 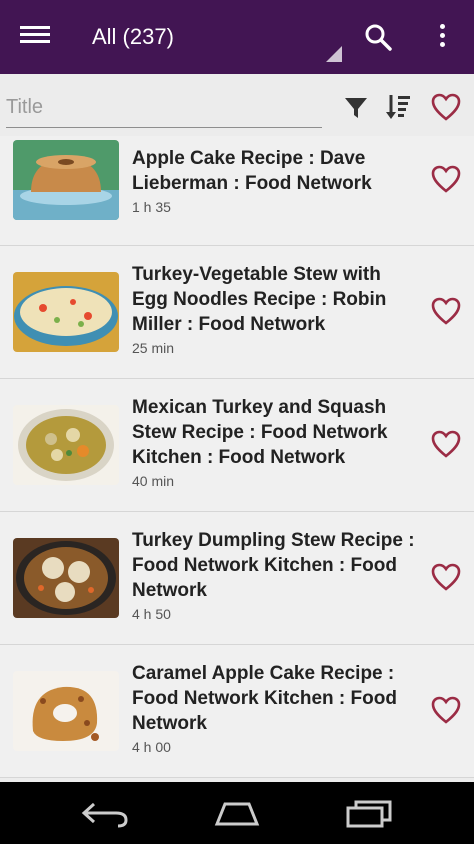 I want to click on system-nav-bar, so click(x=237, y=813).